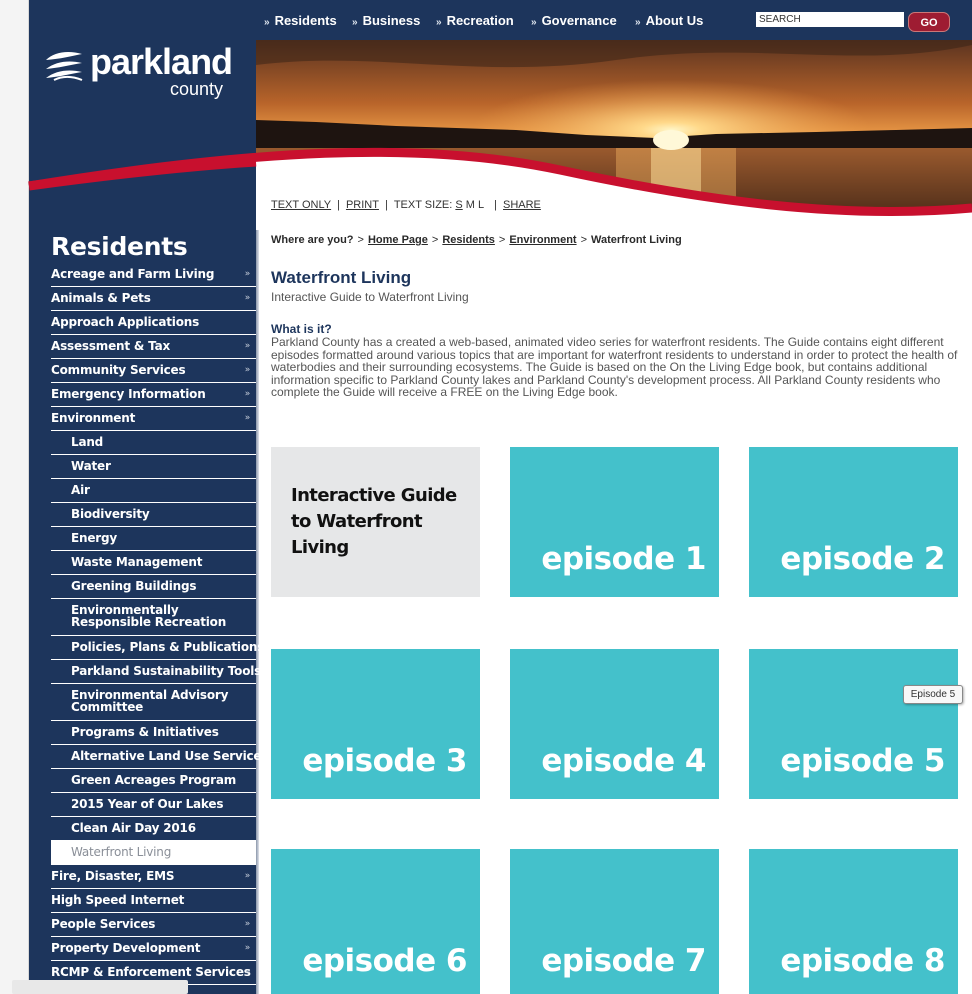 The width and height of the screenshot is (972, 994). I want to click on header-sunset-photo, so click(614, 130).